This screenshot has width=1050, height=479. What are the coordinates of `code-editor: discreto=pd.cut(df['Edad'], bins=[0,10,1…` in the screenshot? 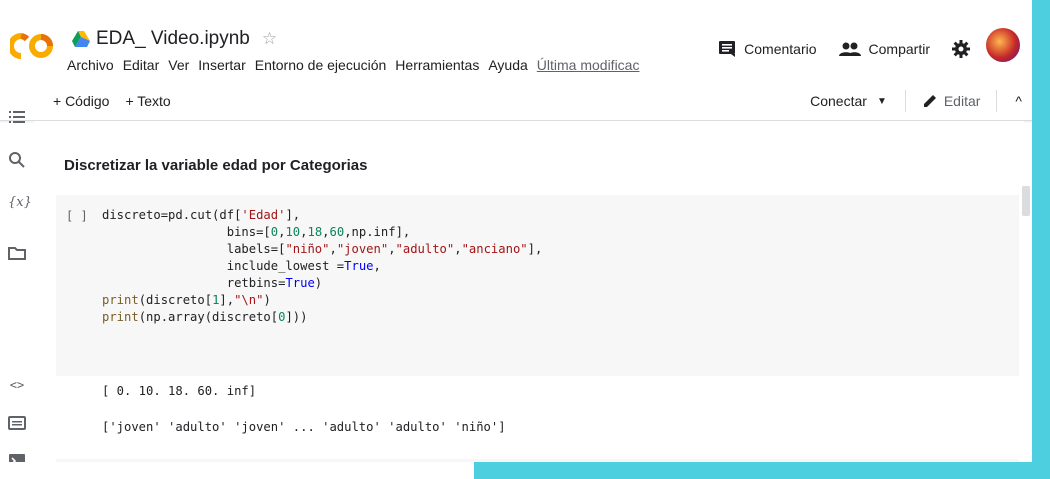 It's located at (322, 266).